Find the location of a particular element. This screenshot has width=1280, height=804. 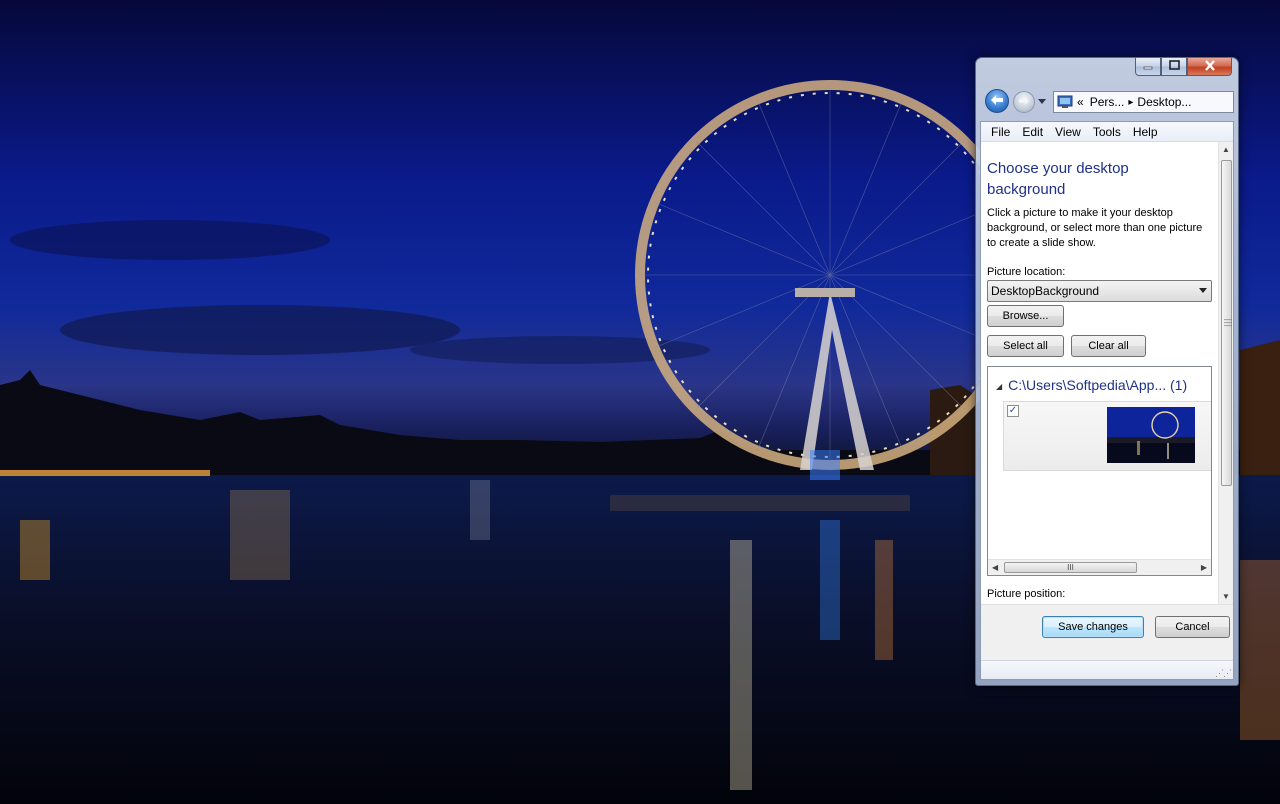

horizontal-scroll-thumb: III is located at coordinates (1070, 567).